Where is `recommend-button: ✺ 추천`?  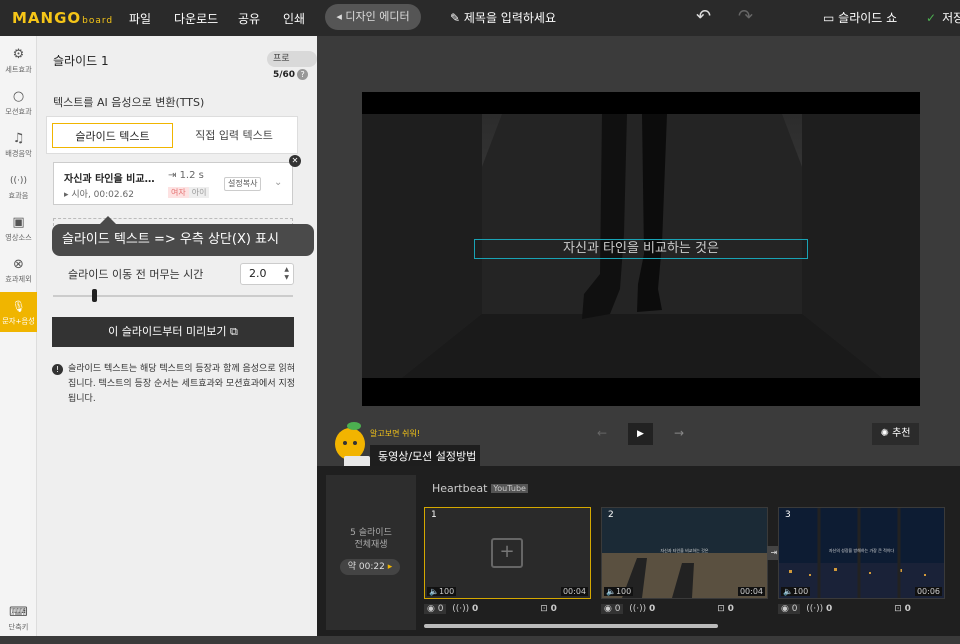
recommend-button: ✺ 추천 is located at coordinates (895, 434).